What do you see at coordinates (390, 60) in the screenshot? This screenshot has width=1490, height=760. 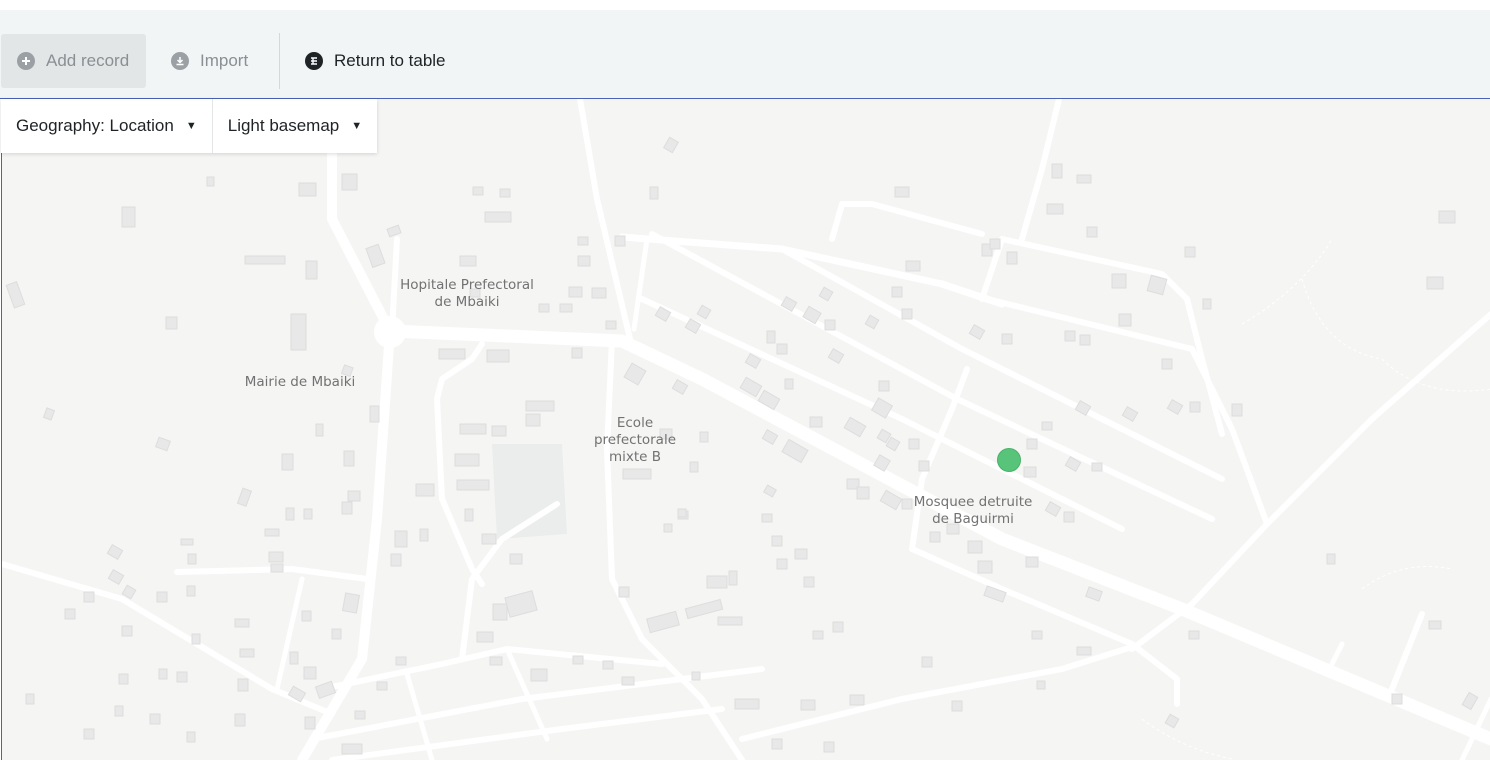 I see `return-to-table-label: Return to table` at bounding box center [390, 60].